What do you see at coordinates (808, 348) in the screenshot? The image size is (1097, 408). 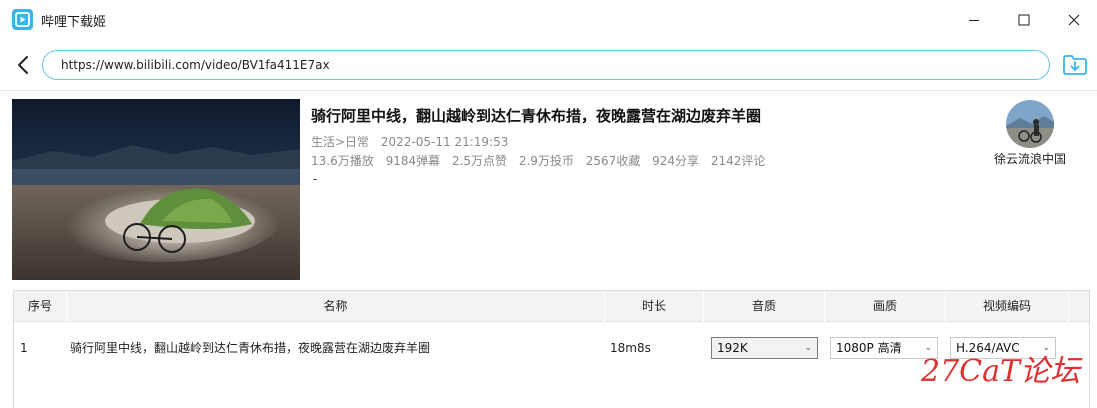 I see `chevron-down-icon: ⌄` at bounding box center [808, 348].